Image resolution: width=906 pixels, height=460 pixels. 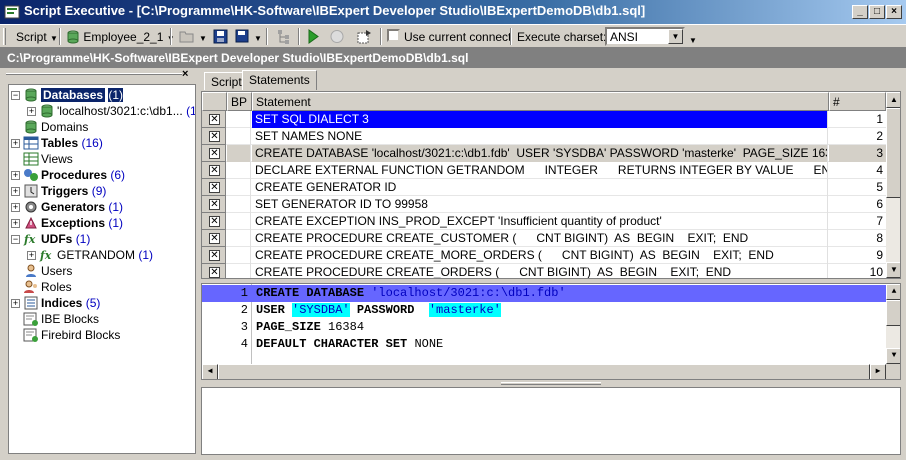 What do you see at coordinates (857, 101) in the screenshot?
I see `grid-header-number: #` at bounding box center [857, 101].